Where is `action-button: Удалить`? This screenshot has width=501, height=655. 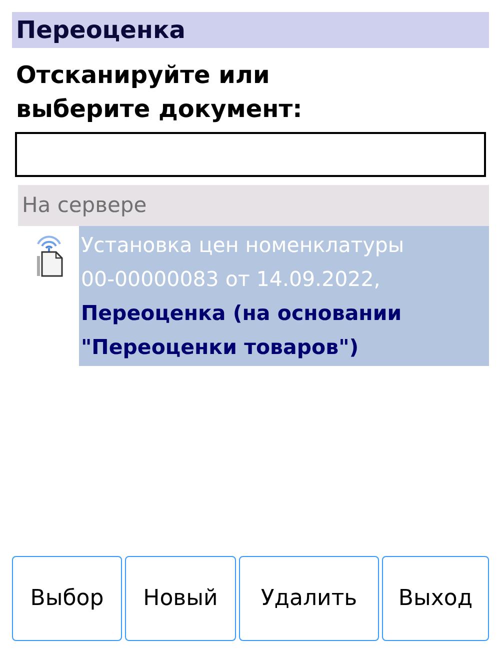 action-button: Удалить is located at coordinates (309, 598).